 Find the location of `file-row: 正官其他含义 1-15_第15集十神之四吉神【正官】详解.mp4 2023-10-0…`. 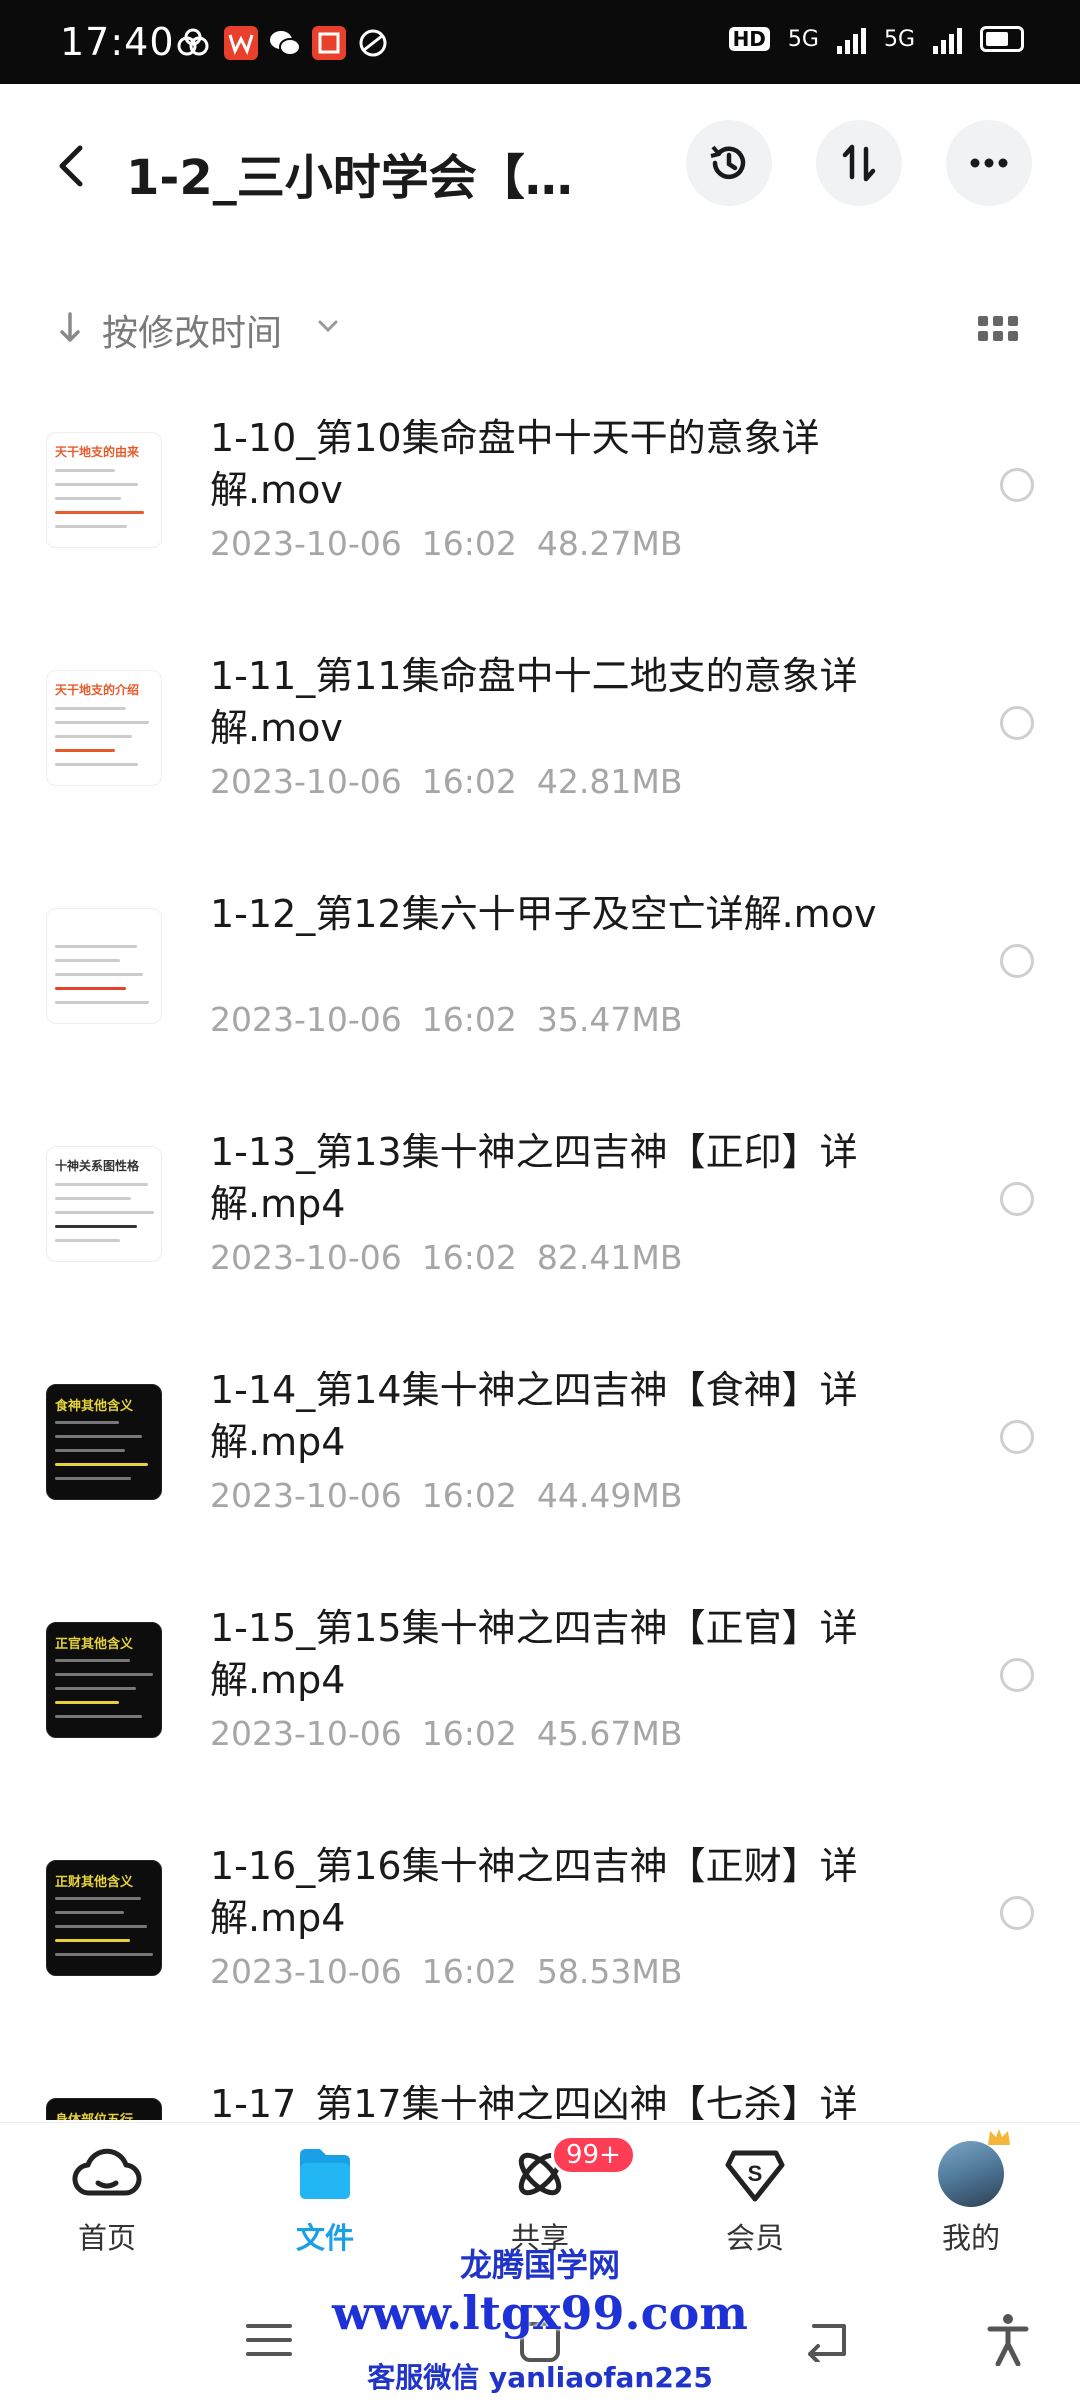

file-row: 正官其他含义 1-15_第15集十神之四吉神【正官】详解.mp4 2023-10-0… is located at coordinates (540, 1699).